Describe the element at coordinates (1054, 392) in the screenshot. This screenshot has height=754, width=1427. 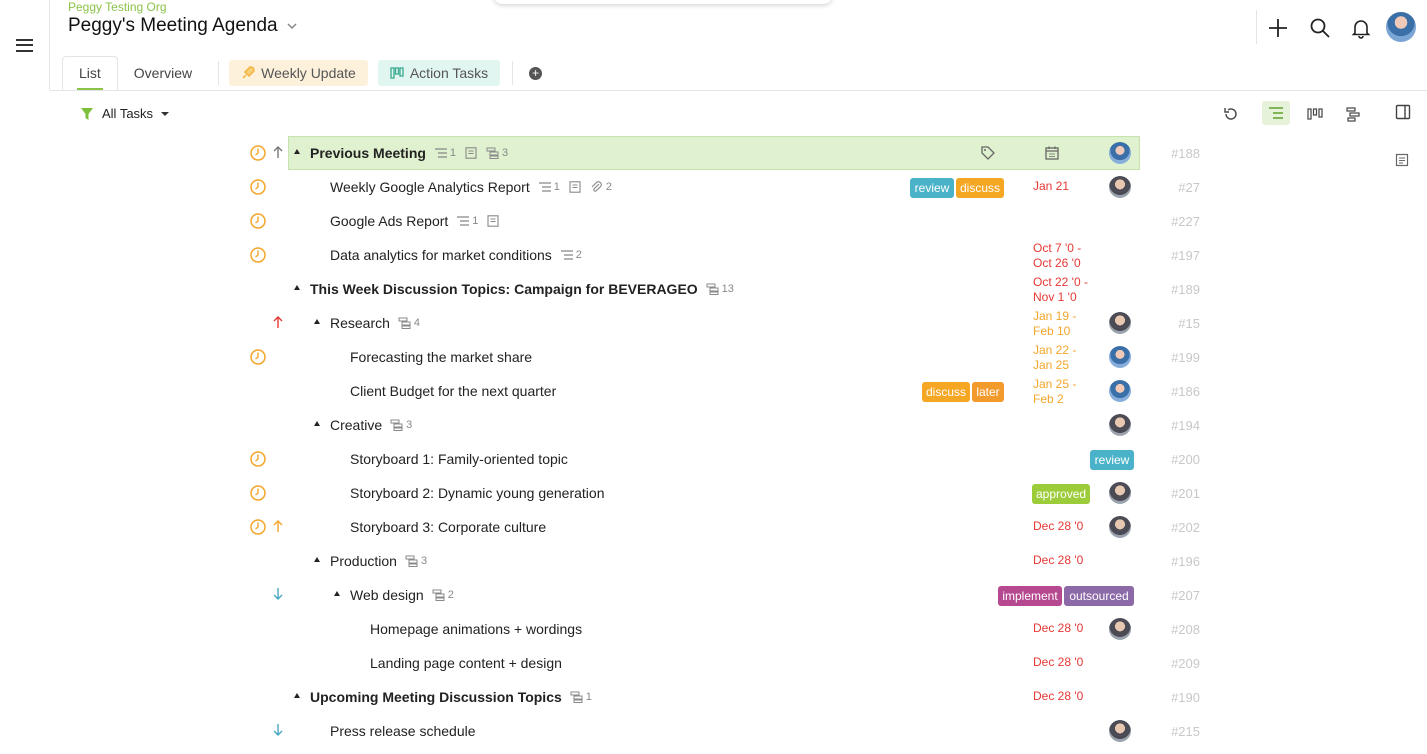
I see `due-date: Jan 25 - Feb 2` at that location.